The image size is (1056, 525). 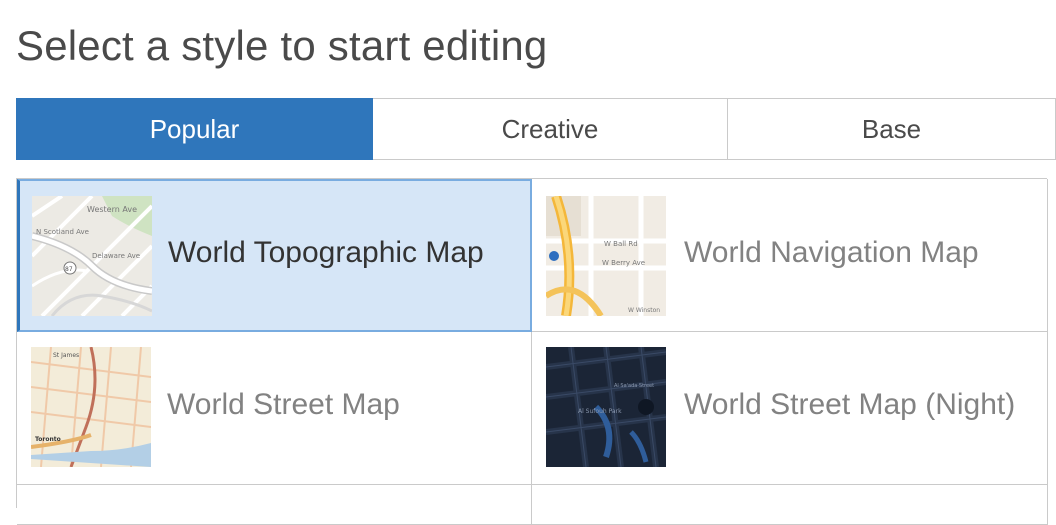 What do you see at coordinates (283, 404) in the screenshot?
I see `style-name: World Street Map` at bounding box center [283, 404].